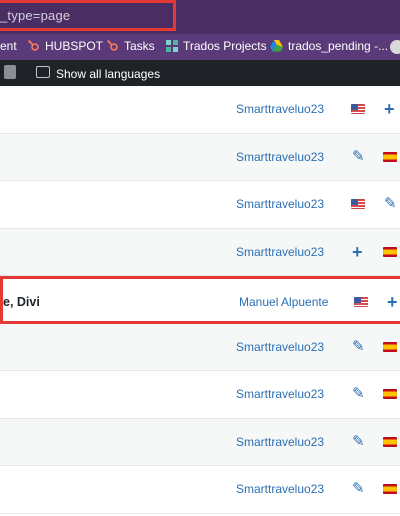  What do you see at coordinates (276, 46) in the screenshot?
I see `drive-icon` at bounding box center [276, 46].